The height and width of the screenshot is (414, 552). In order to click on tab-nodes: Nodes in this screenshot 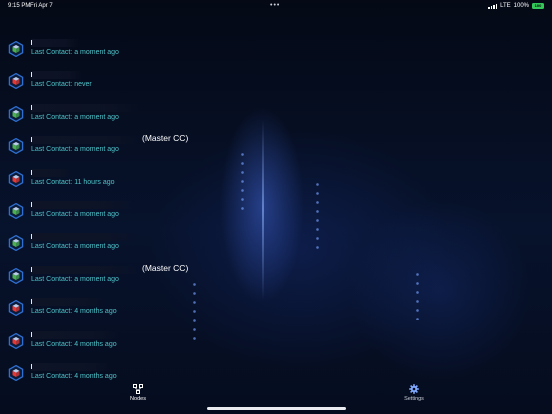, I will do `click(138, 395)`.